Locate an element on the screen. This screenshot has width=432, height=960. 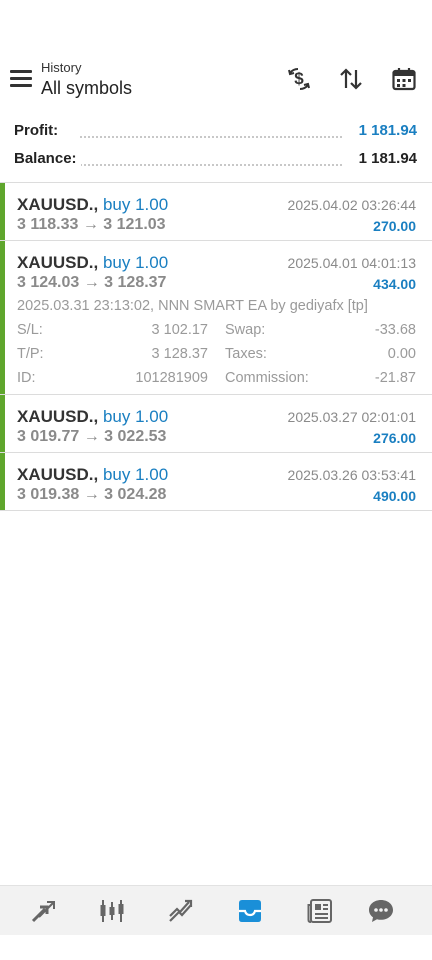
quotes-icon is located at coordinates (43, 911).